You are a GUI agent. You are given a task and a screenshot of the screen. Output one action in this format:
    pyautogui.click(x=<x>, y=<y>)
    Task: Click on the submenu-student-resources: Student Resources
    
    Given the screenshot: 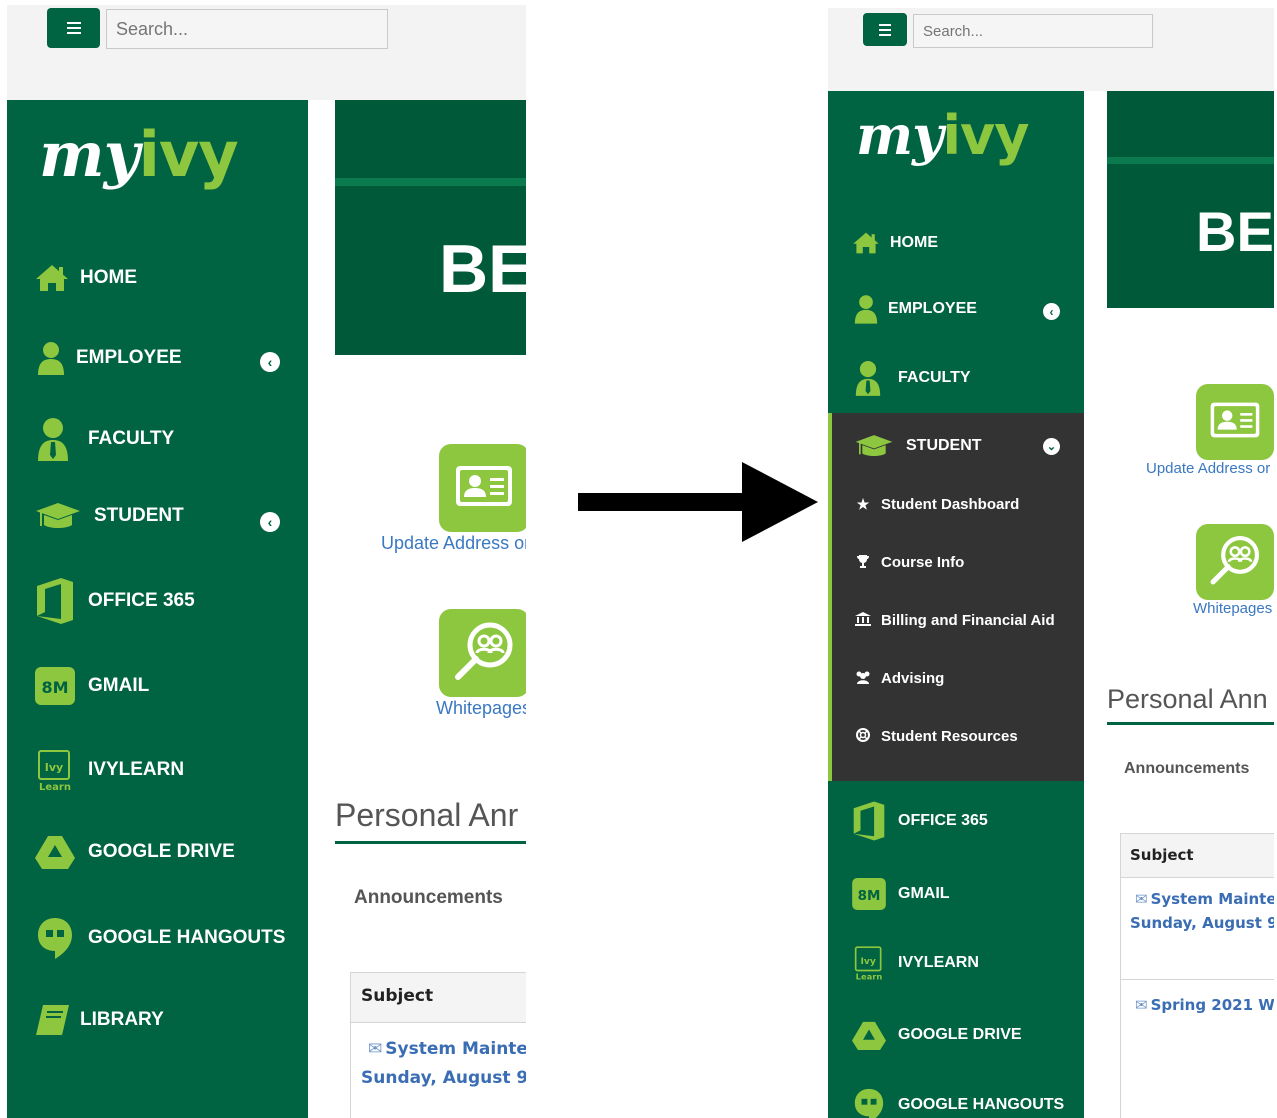 What is the action you would take?
    pyautogui.click(x=936, y=736)
    